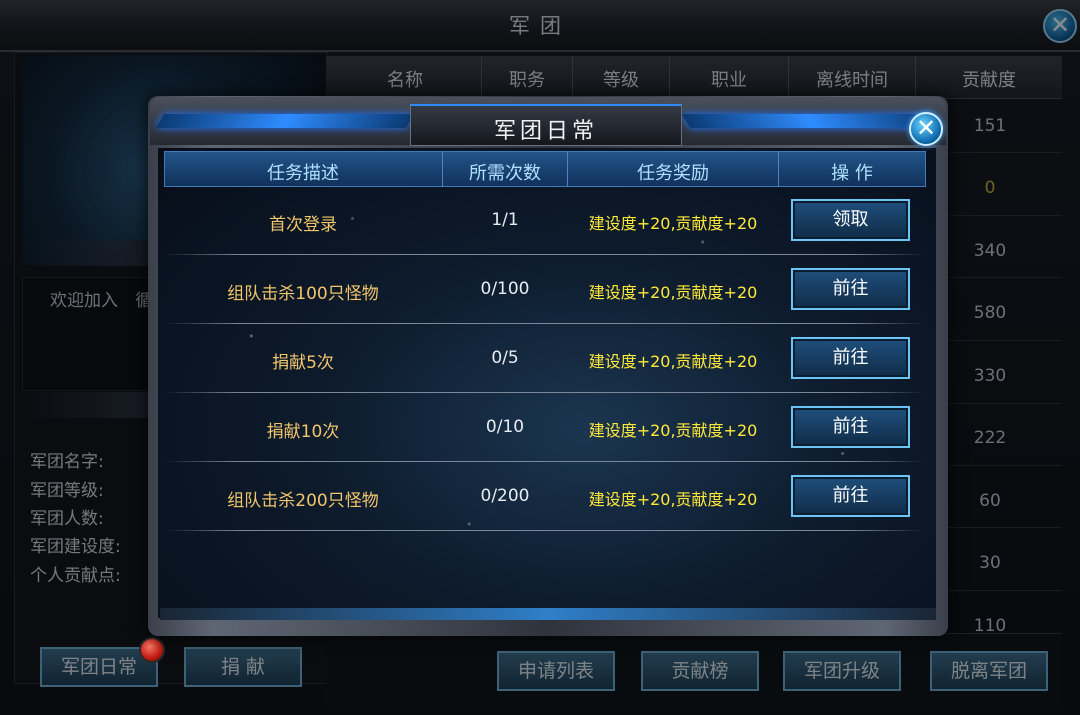 This screenshot has height=715, width=1080. I want to click on task-progress: 0/10, so click(505, 427).